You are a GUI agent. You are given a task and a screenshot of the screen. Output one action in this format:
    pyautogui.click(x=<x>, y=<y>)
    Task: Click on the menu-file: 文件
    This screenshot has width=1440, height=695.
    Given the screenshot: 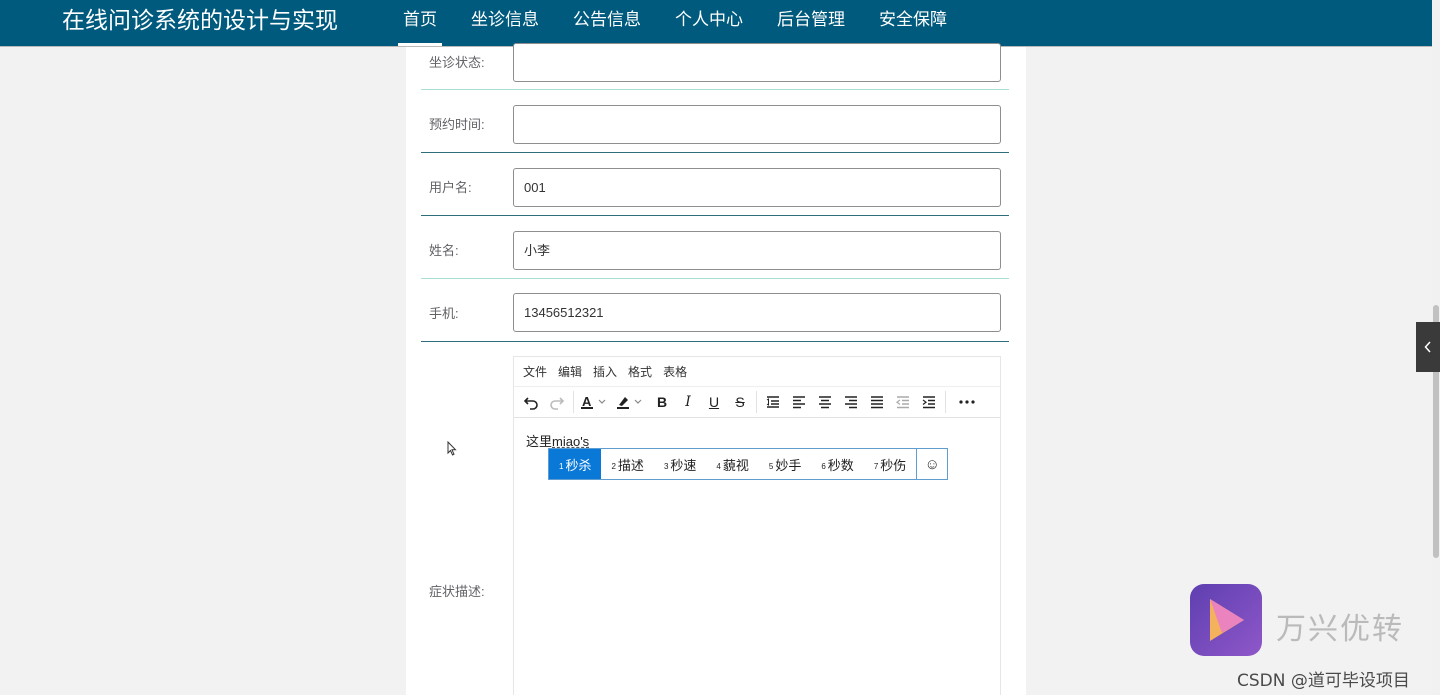 What is the action you would take?
    pyautogui.click(x=535, y=371)
    